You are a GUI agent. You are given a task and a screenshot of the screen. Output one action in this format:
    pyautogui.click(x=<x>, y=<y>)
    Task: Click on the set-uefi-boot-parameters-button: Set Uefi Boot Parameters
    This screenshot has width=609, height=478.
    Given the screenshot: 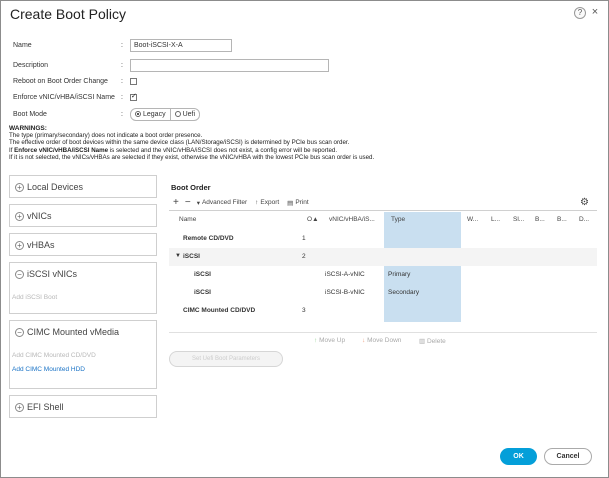 What is the action you would take?
    pyautogui.click(x=226, y=359)
    